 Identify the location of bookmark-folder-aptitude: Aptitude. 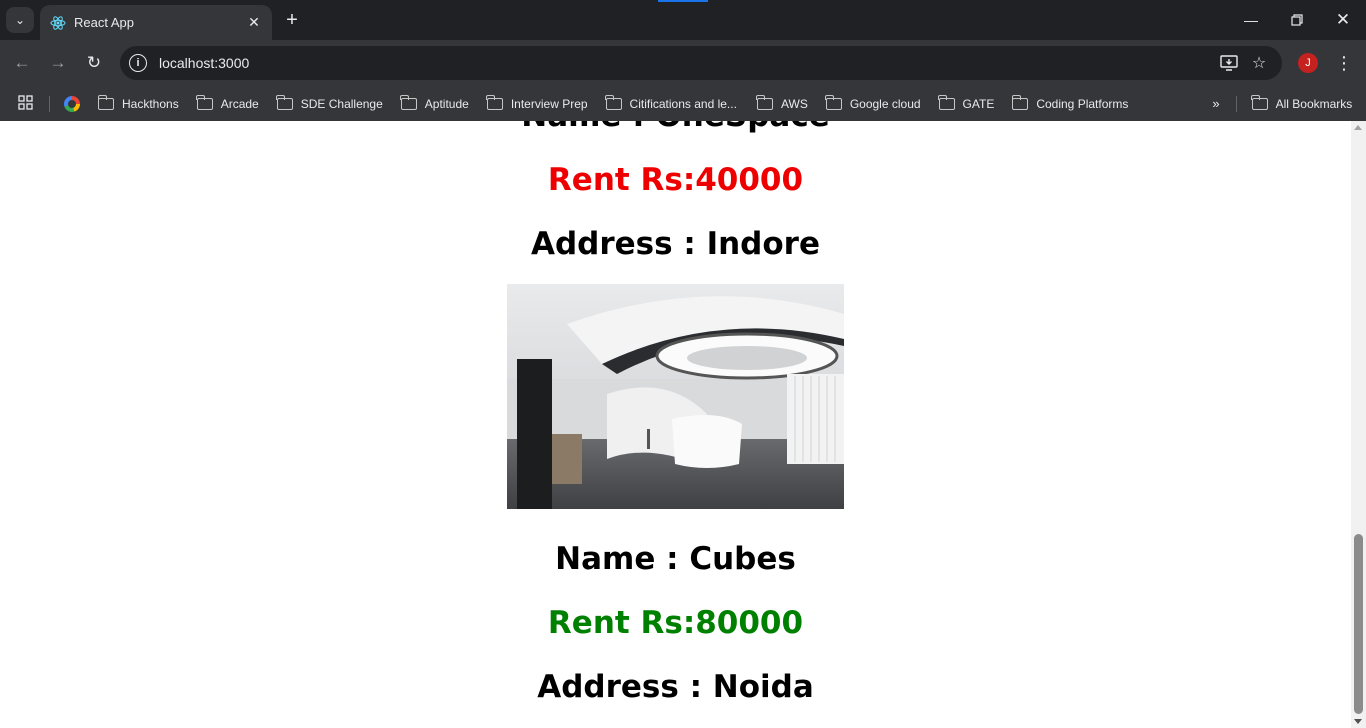
(434, 104).